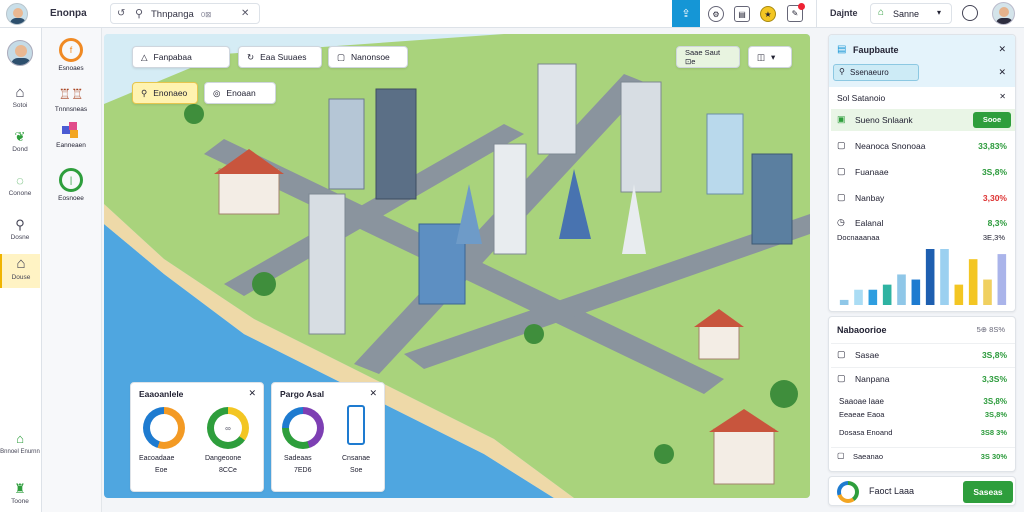 This screenshot has height=512, width=1024. Describe the element at coordinates (228, 428) in the screenshot. I see `donut-chart: ∞` at that location.